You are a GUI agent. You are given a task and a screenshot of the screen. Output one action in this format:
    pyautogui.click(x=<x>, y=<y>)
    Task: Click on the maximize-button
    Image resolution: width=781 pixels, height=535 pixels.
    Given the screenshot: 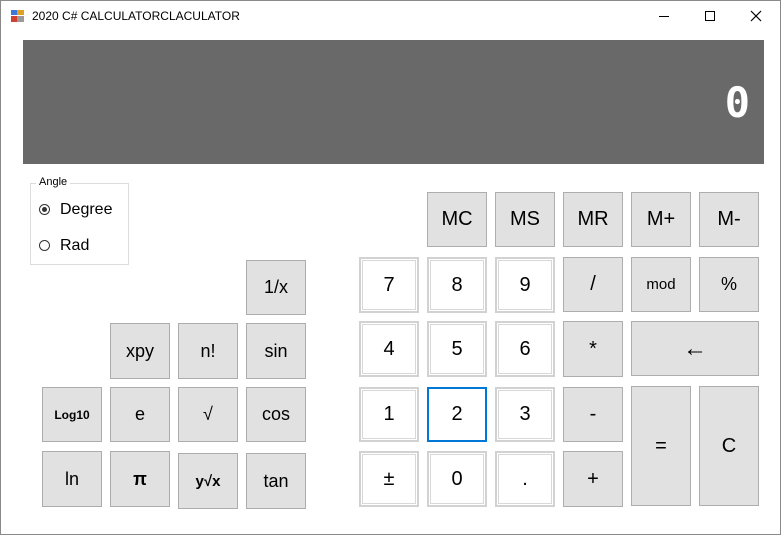 What is the action you would take?
    pyautogui.click(x=710, y=16)
    